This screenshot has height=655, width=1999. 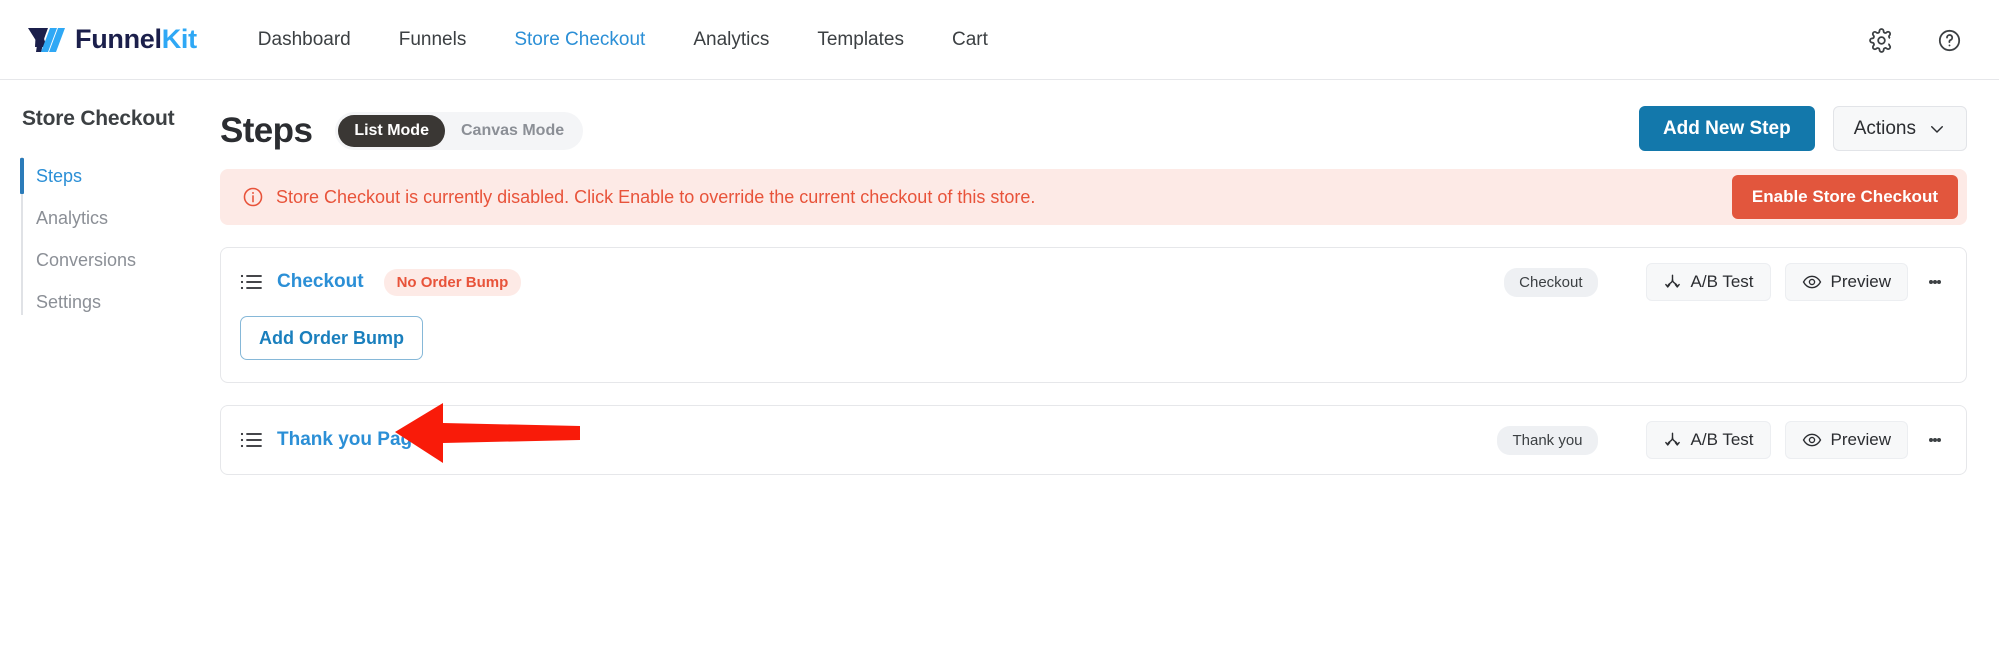 I want to click on step-row-actions: Checkout A/B Test Preview, so click(x=1728, y=282).